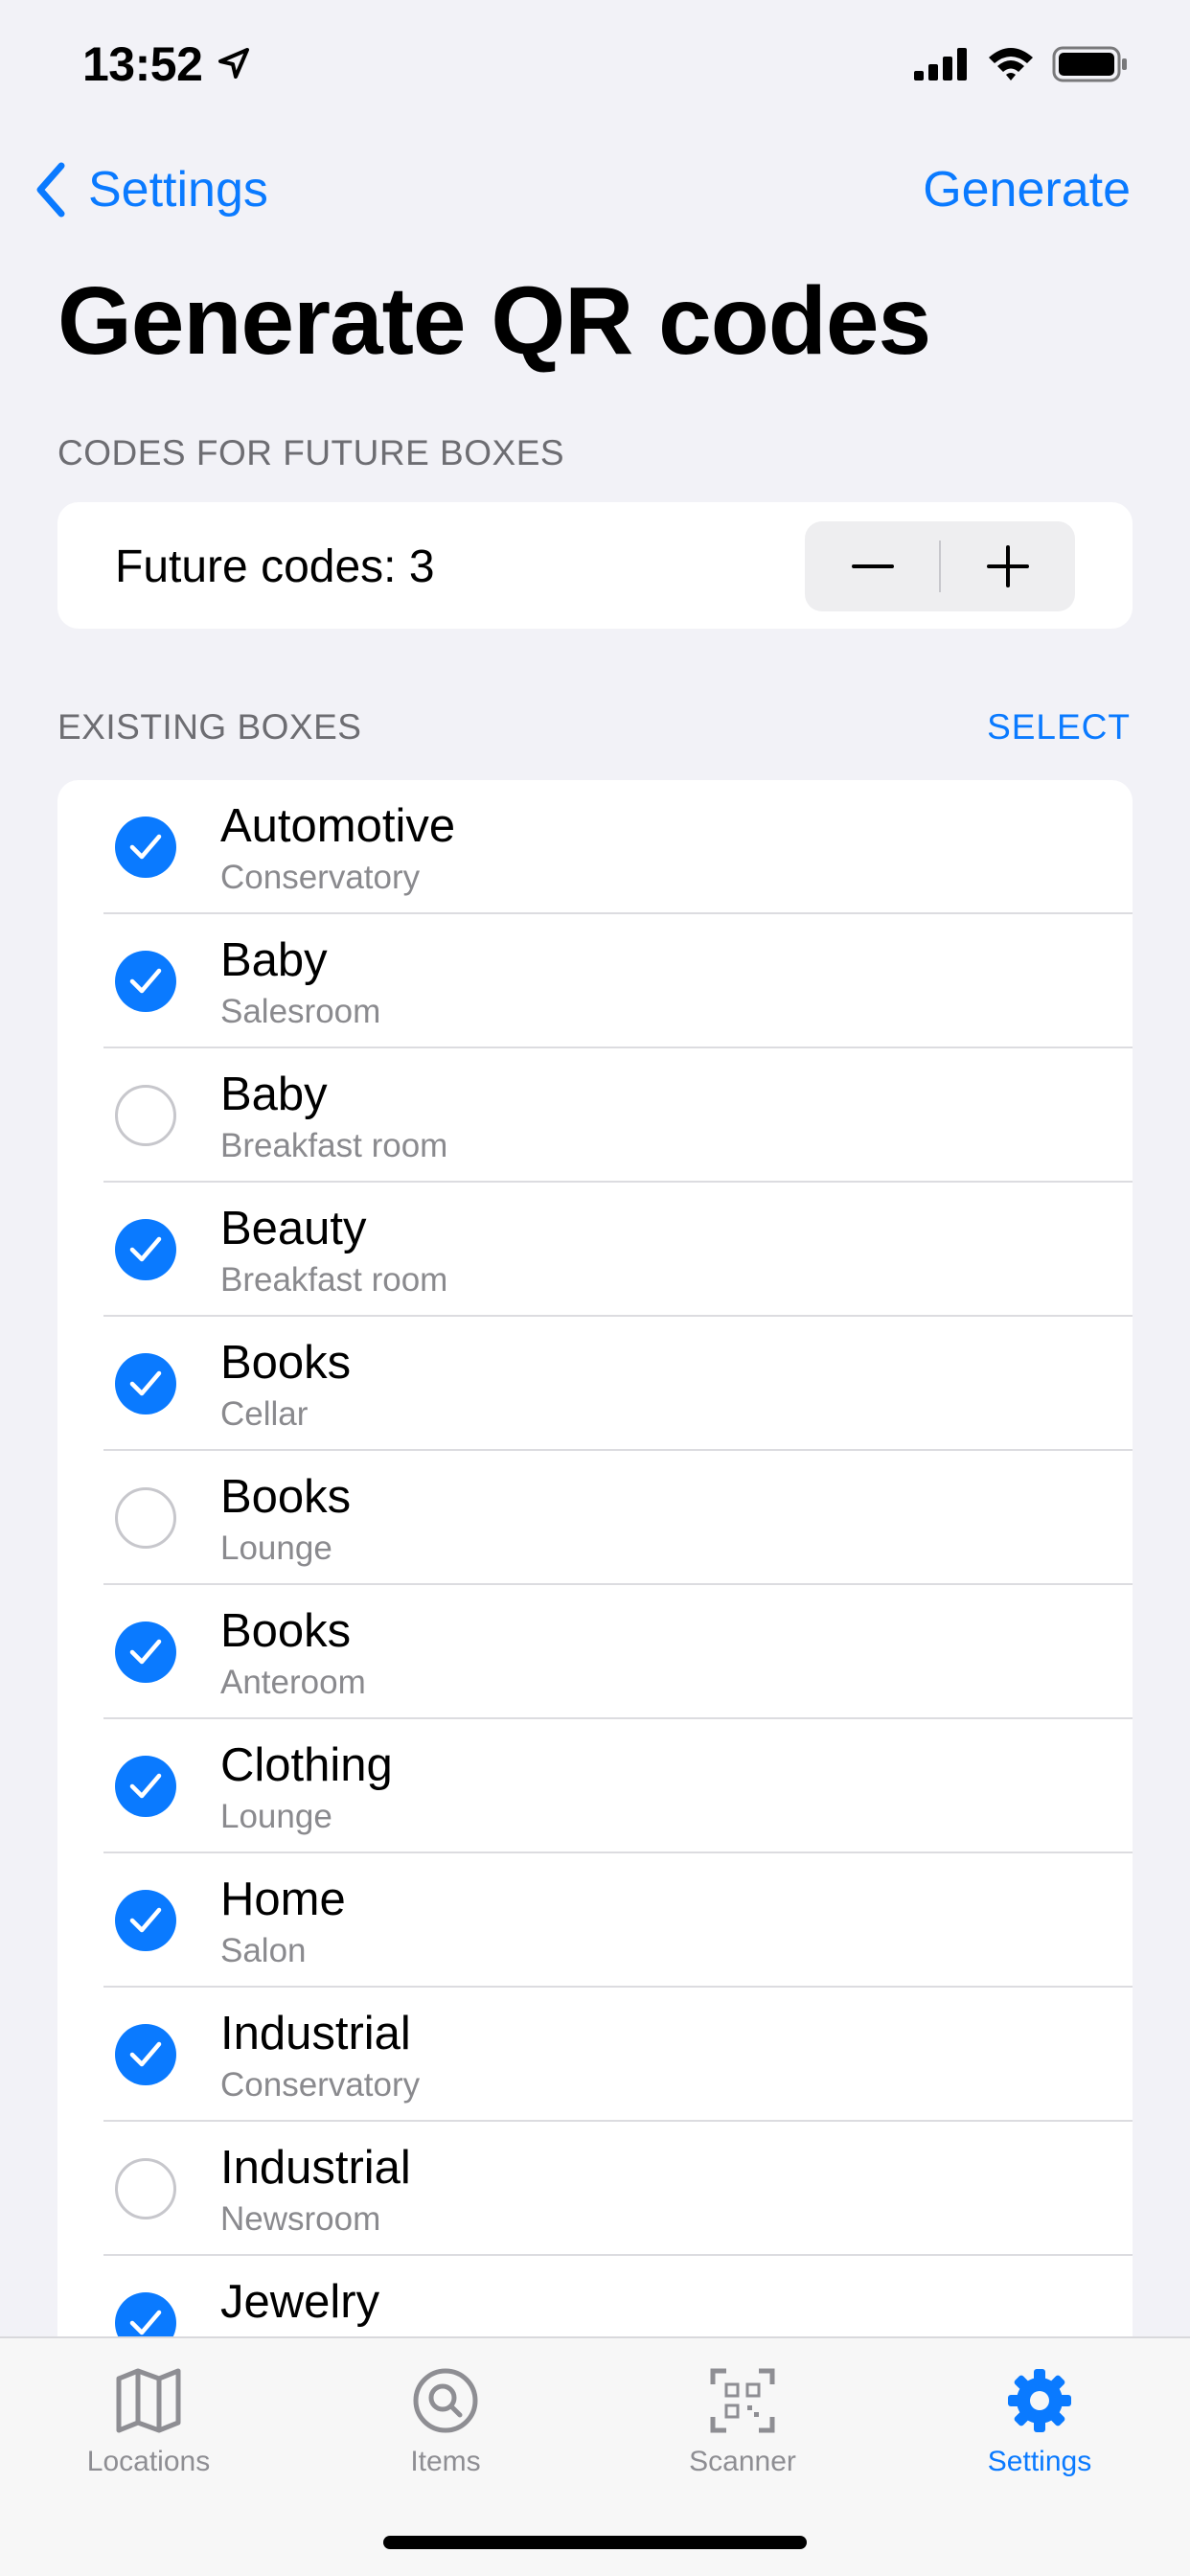 Image resolution: width=1190 pixels, height=2576 pixels. Describe the element at coordinates (311, 452) in the screenshot. I see `future-codes-section-header: CODES FOR FUTURE BOXES` at that location.